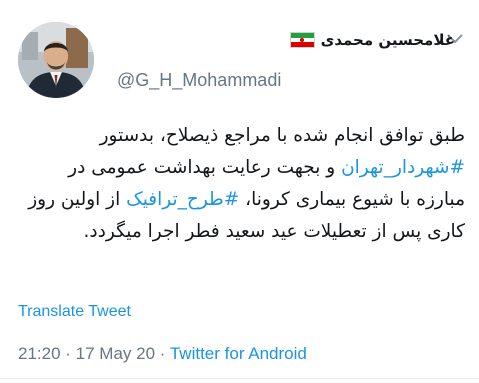 This screenshot has height=383, width=479. I want to click on display-name: غلامحسین محمدی, so click(388, 40).